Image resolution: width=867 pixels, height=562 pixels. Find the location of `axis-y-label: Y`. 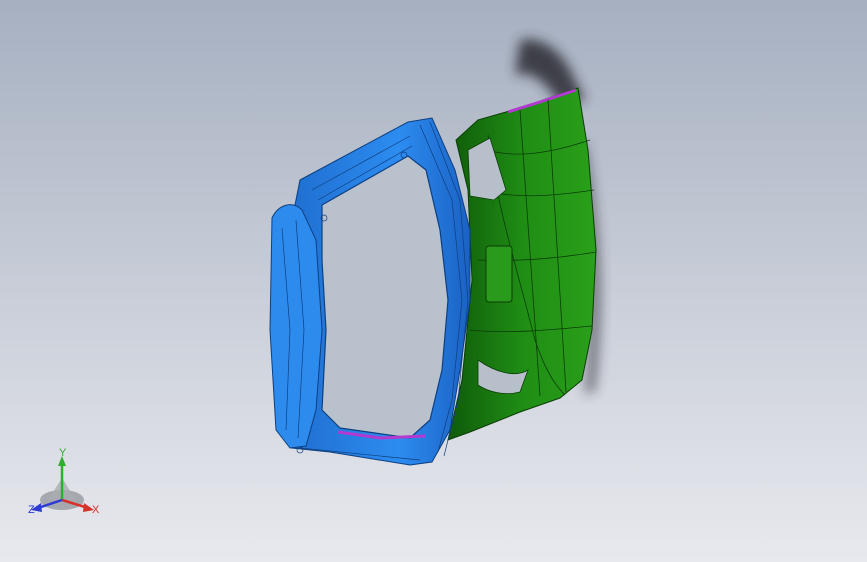

axis-y-label: Y is located at coordinates (63, 453).